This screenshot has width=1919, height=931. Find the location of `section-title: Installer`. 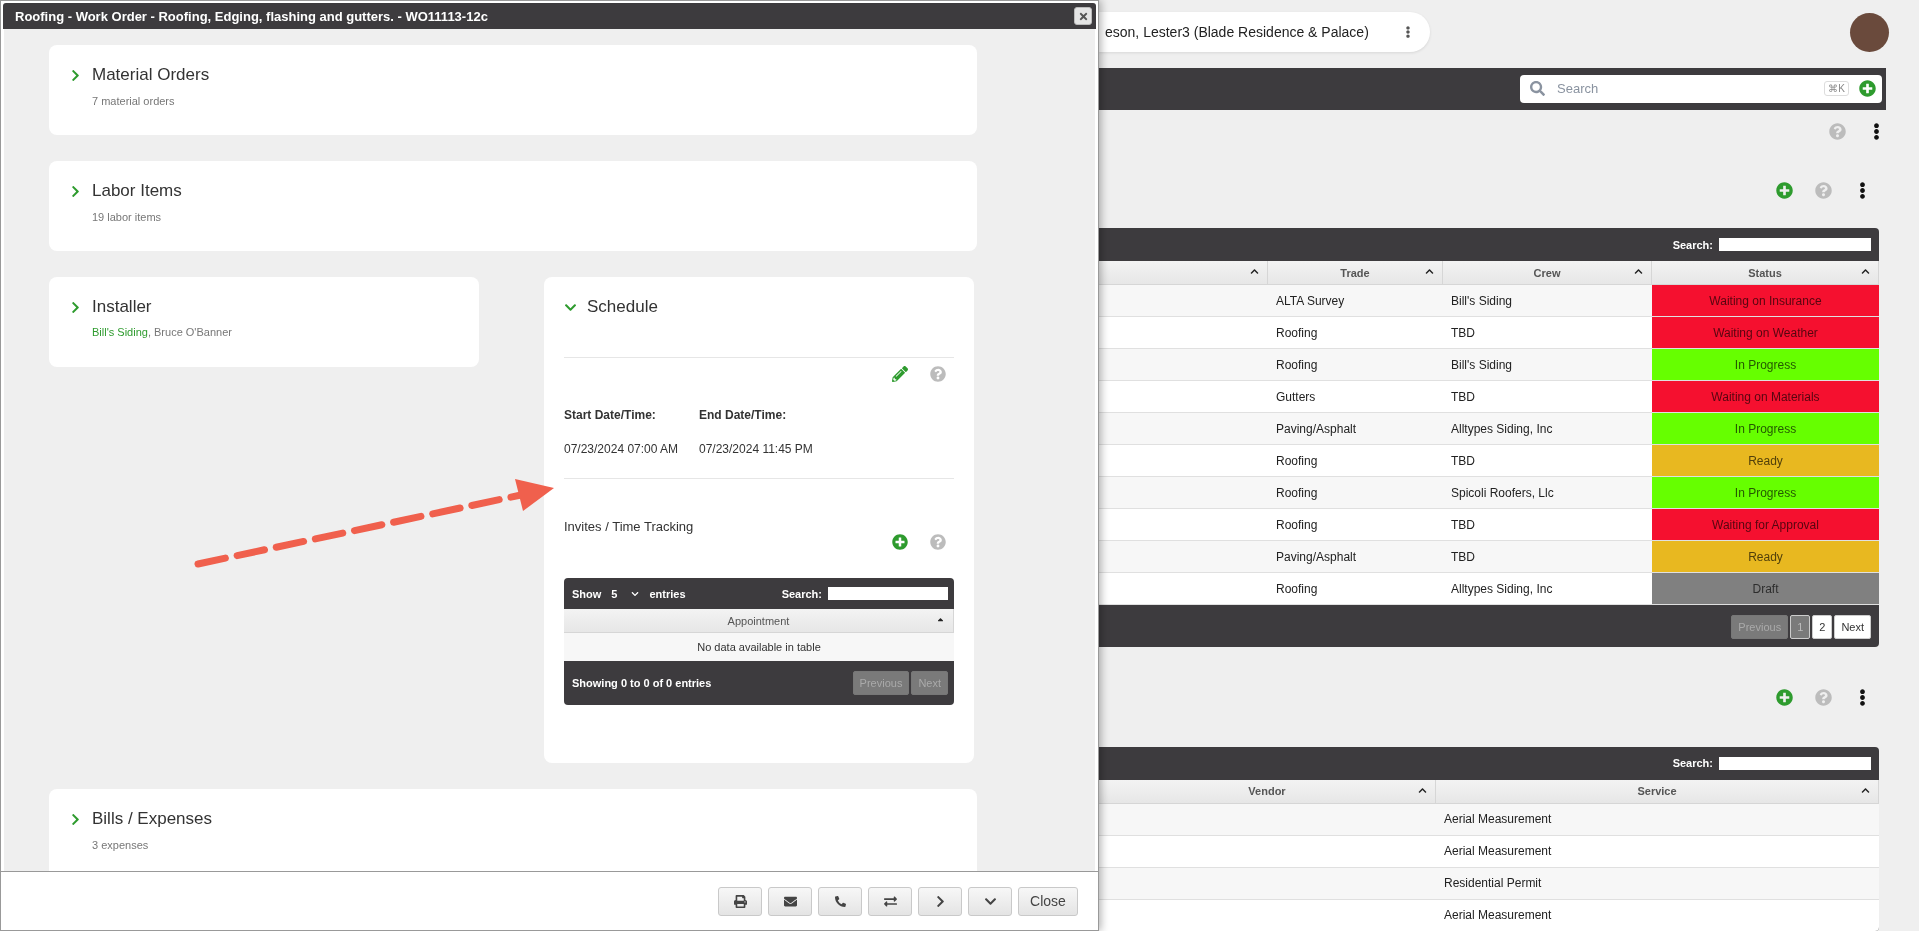

section-title: Installer is located at coordinates (122, 307).